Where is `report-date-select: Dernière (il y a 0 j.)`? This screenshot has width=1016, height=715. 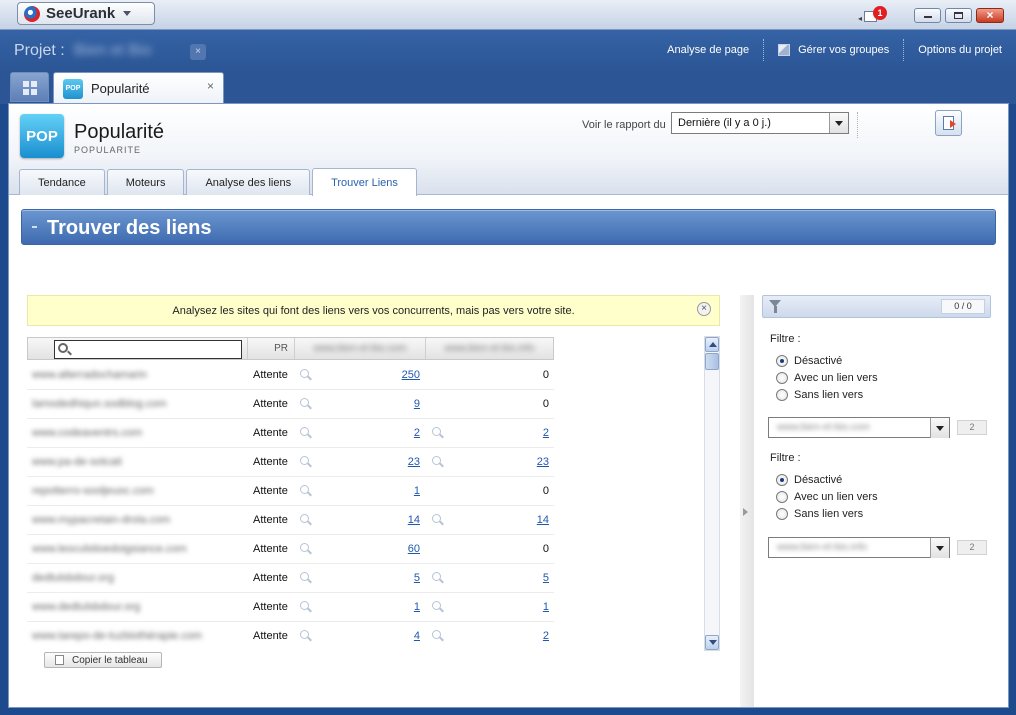
report-date-select: Dernière (il y a 0 j.) is located at coordinates (760, 123).